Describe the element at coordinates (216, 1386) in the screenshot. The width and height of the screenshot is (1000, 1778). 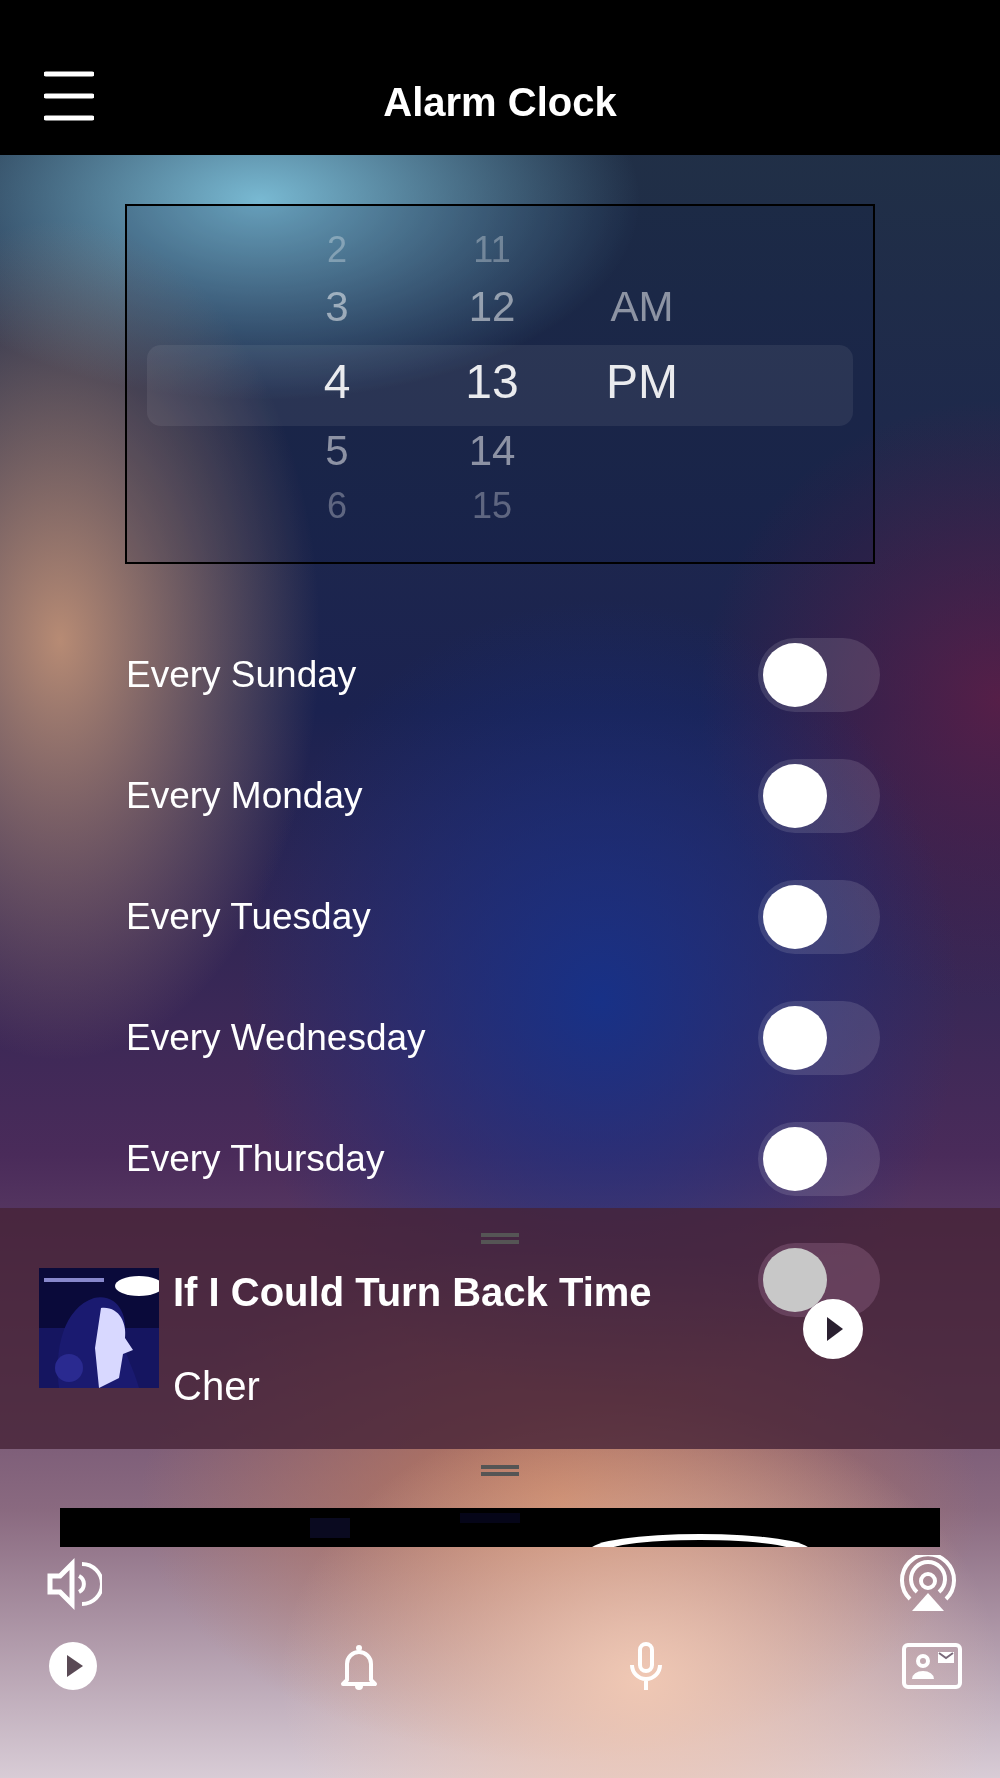
I see `artist-name: Cher` at that location.